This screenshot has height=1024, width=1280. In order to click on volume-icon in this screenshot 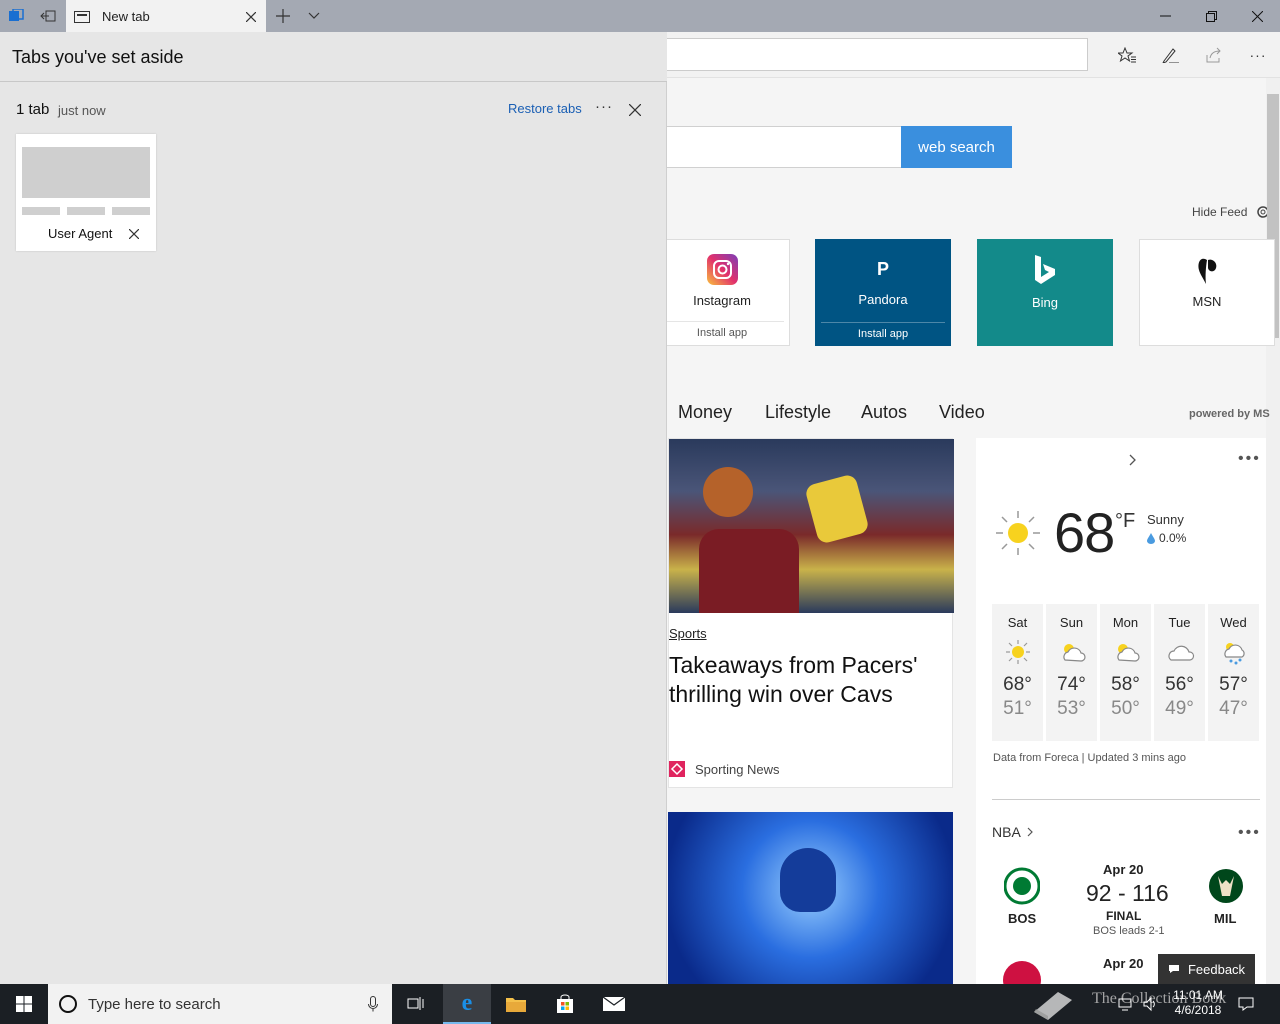, I will do `click(1150, 1004)`.